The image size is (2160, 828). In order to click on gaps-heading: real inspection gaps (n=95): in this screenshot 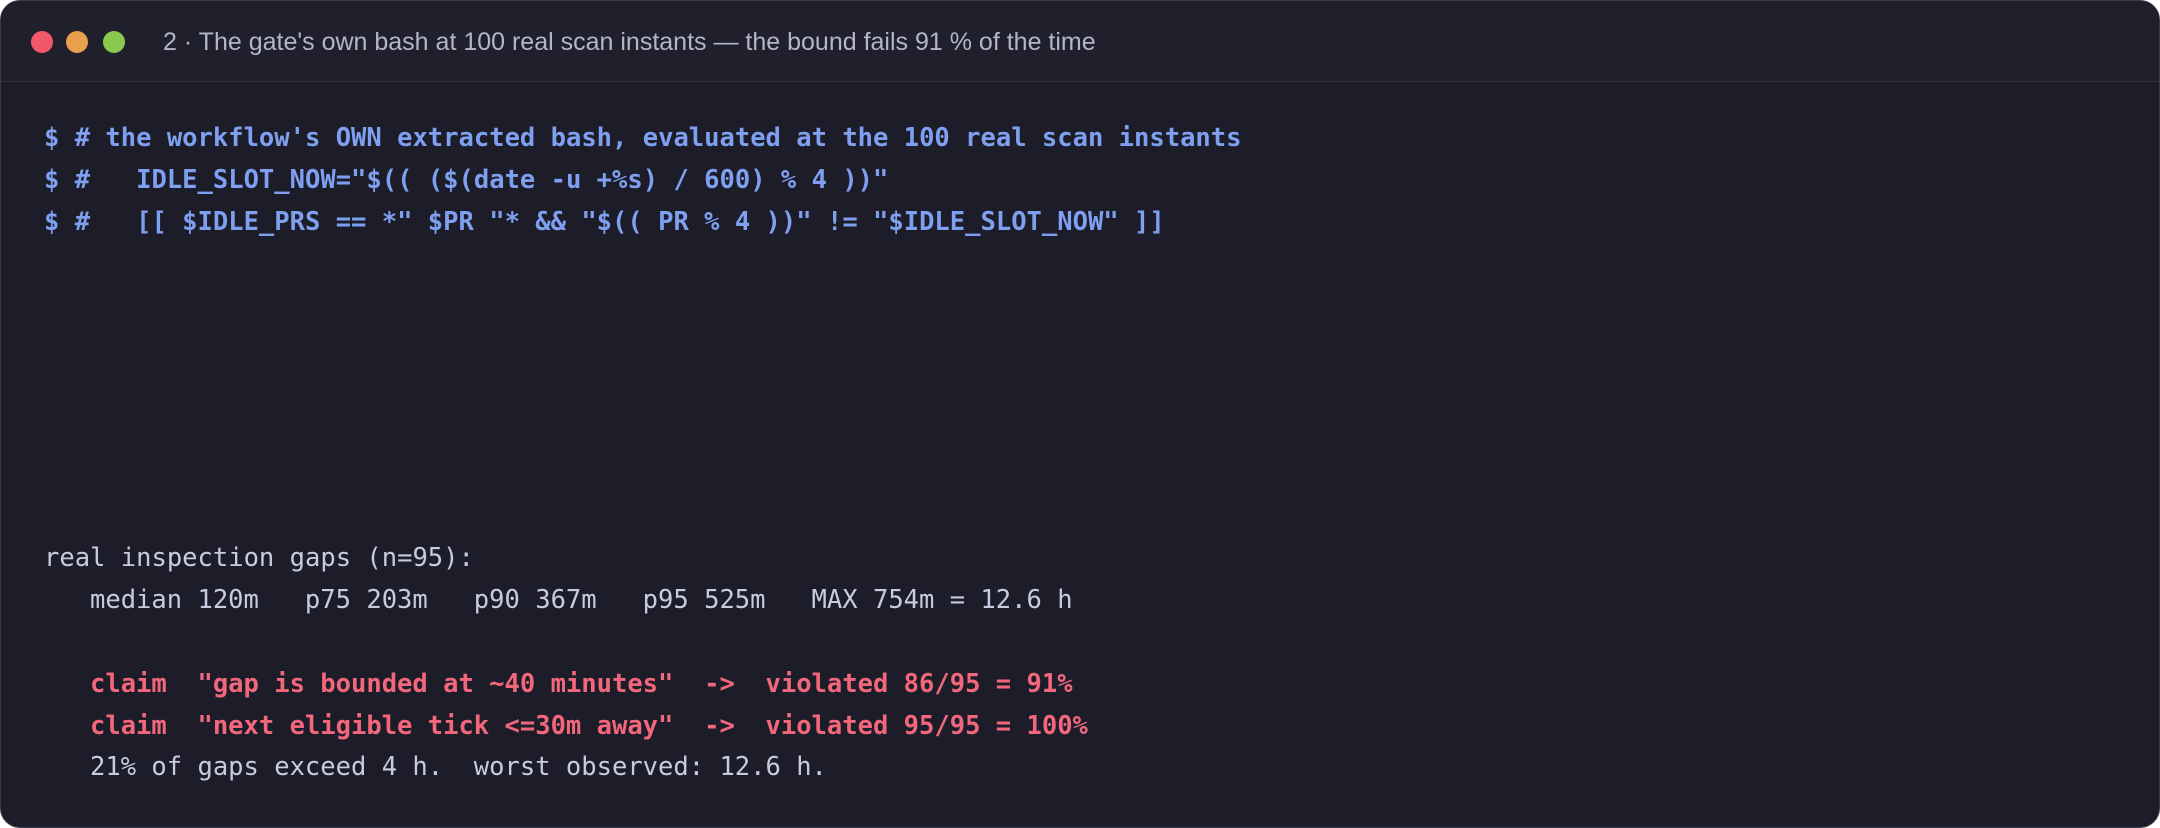, I will do `click(259, 558)`.